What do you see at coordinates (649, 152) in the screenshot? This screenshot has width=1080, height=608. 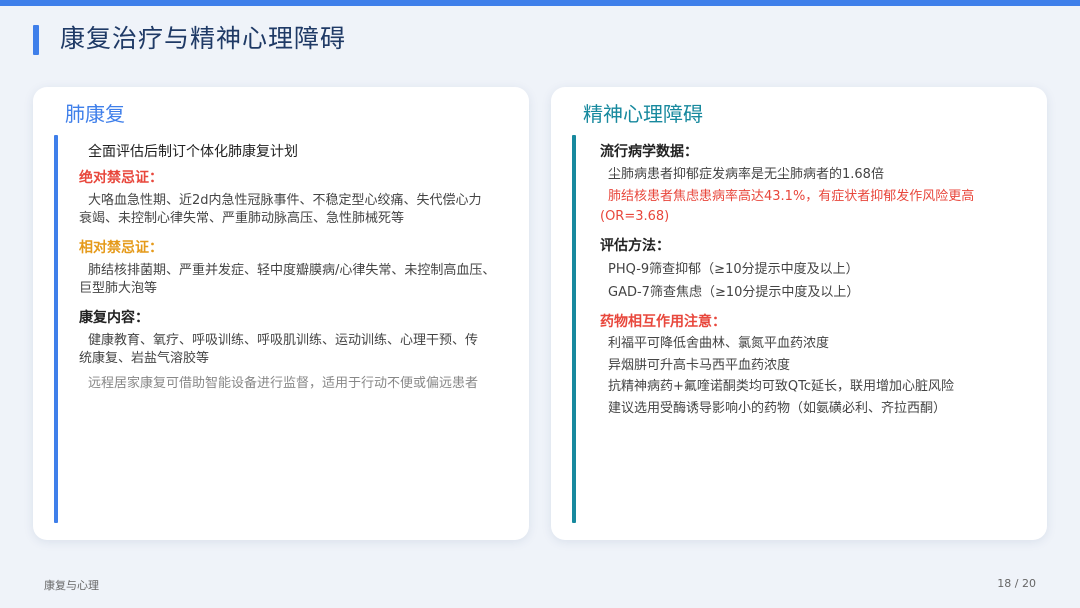 I see `epidemiology-heading: 流行病学数据：` at bounding box center [649, 152].